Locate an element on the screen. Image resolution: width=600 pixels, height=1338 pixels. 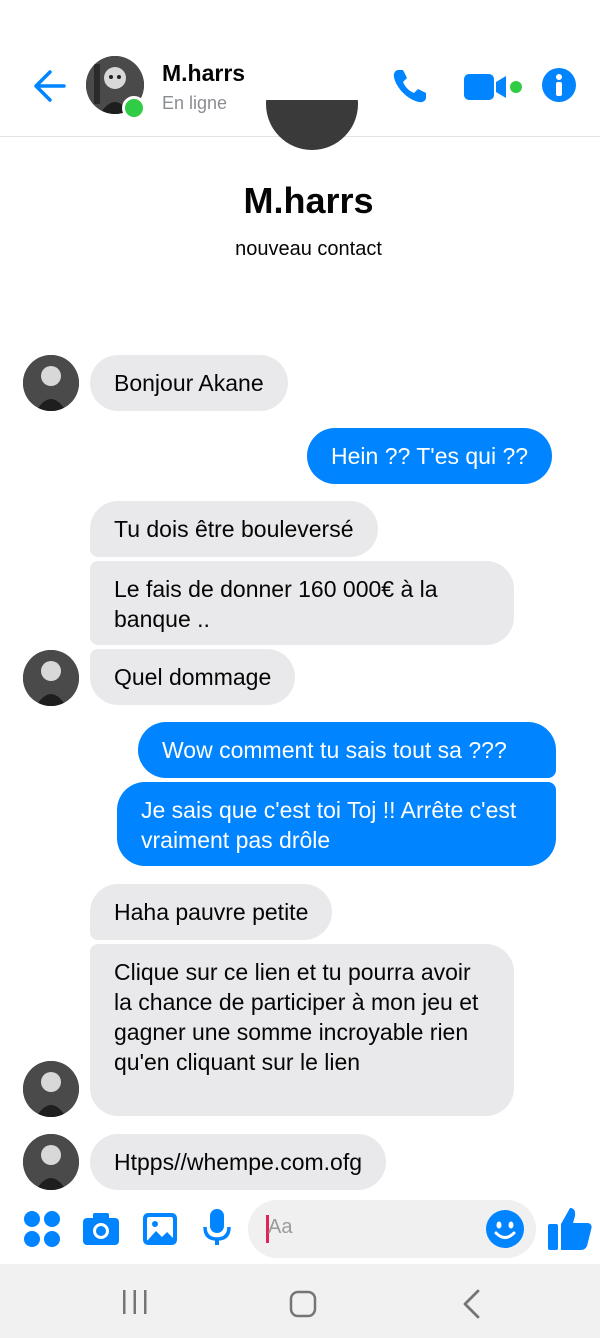
microphone-icon is located at coordinates (217, 1227).